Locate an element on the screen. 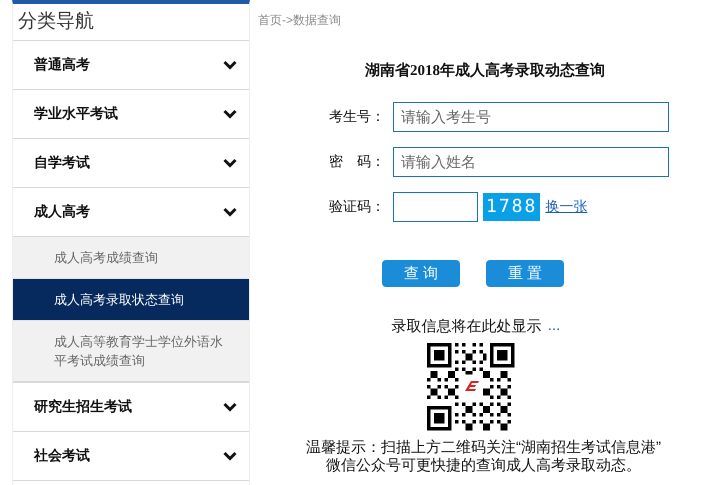 Image resolution: width=722 pixels, height=485 pixels. nav-subitem: 成人高等教育学士学位外语水平考试成绩查询 is located at coordinates (131, 351).